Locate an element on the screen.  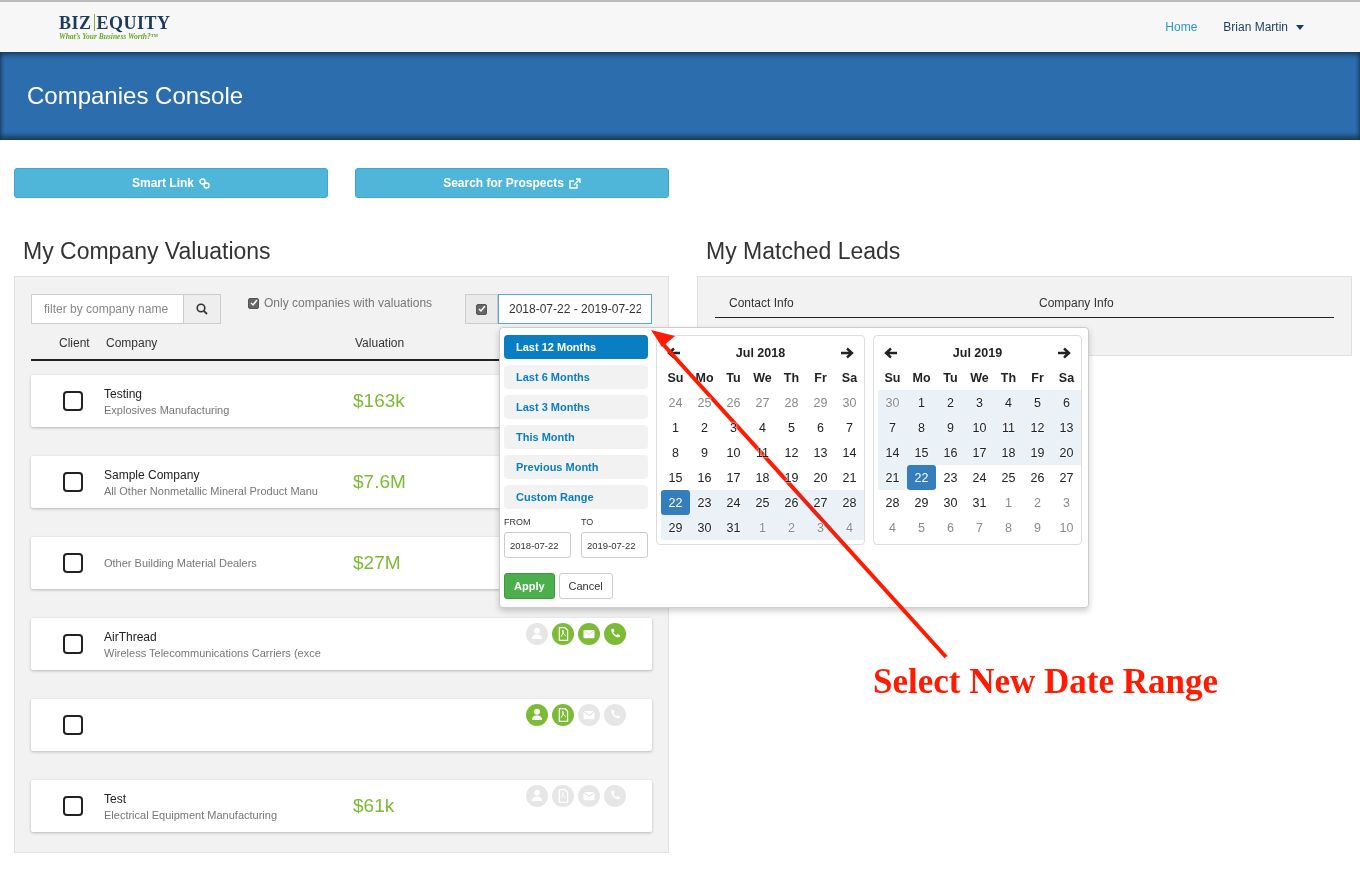
date-field: 2018-07-22 is located at coordinates (537, 545).